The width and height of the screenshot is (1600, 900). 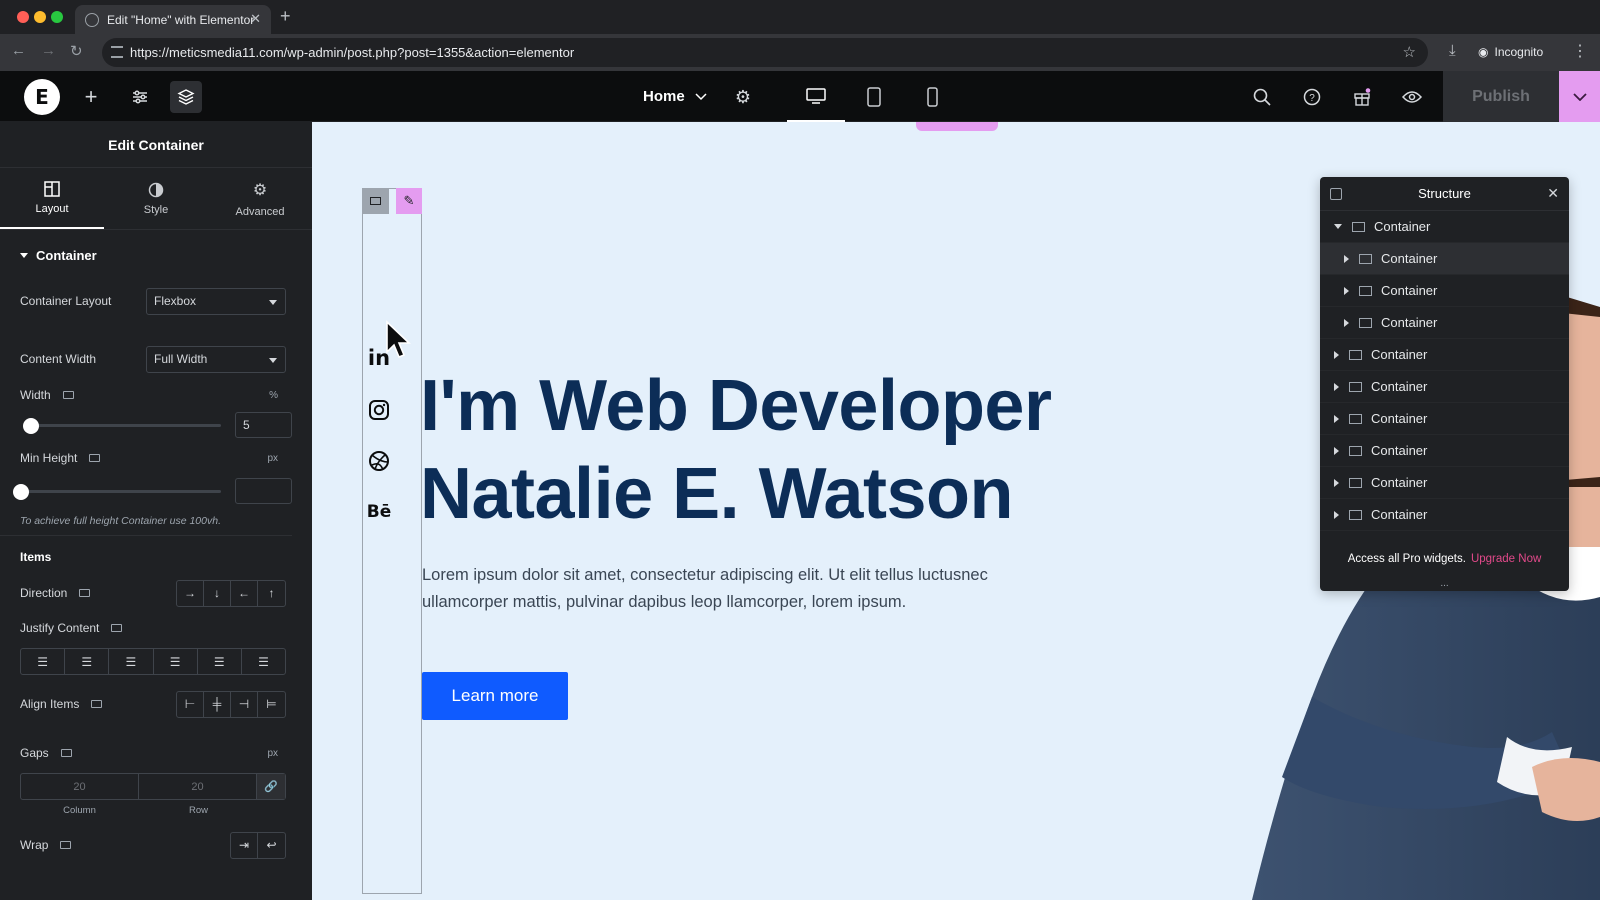 What do you see at coordinates (272, 753) in the screenshot?
I see `gaps-unit-select: px` at bounding box center [272, 753].